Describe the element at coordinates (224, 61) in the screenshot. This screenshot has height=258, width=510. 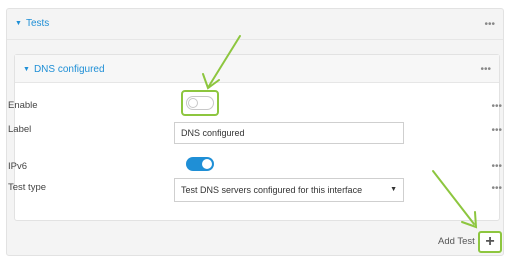
I see `arrow-to-enable-line` at that location.